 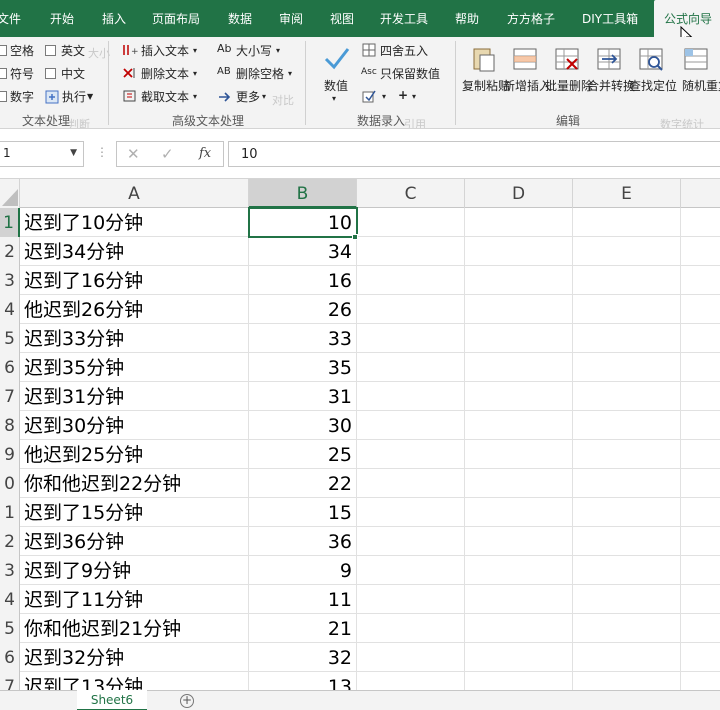 I want to click on cell-a: 你和他迟到22分钟, so click(x=134, y=483).